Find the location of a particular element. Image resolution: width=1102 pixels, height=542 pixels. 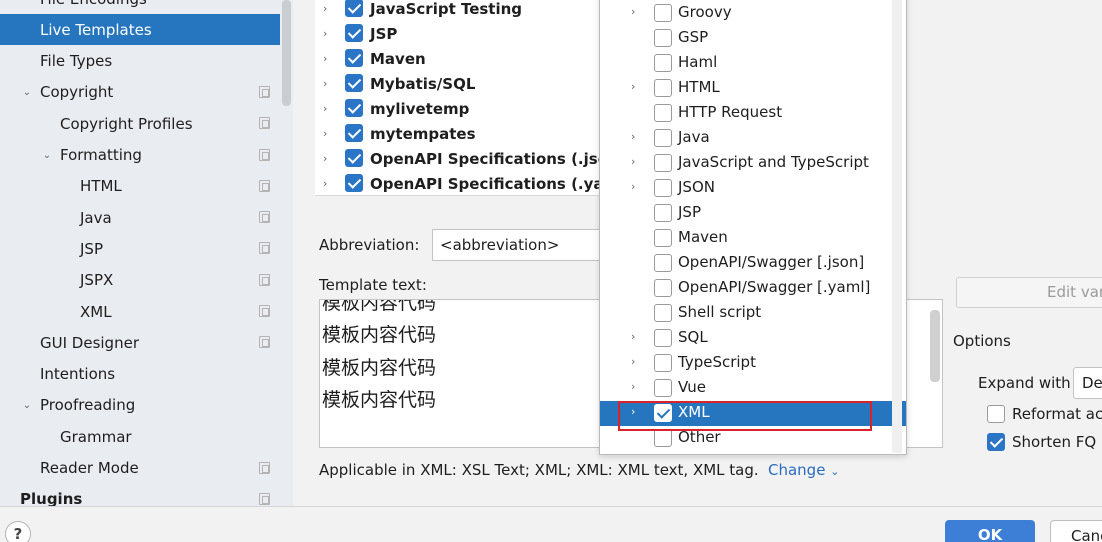

expand-with-select: De is located at coordinates (1087, 383).